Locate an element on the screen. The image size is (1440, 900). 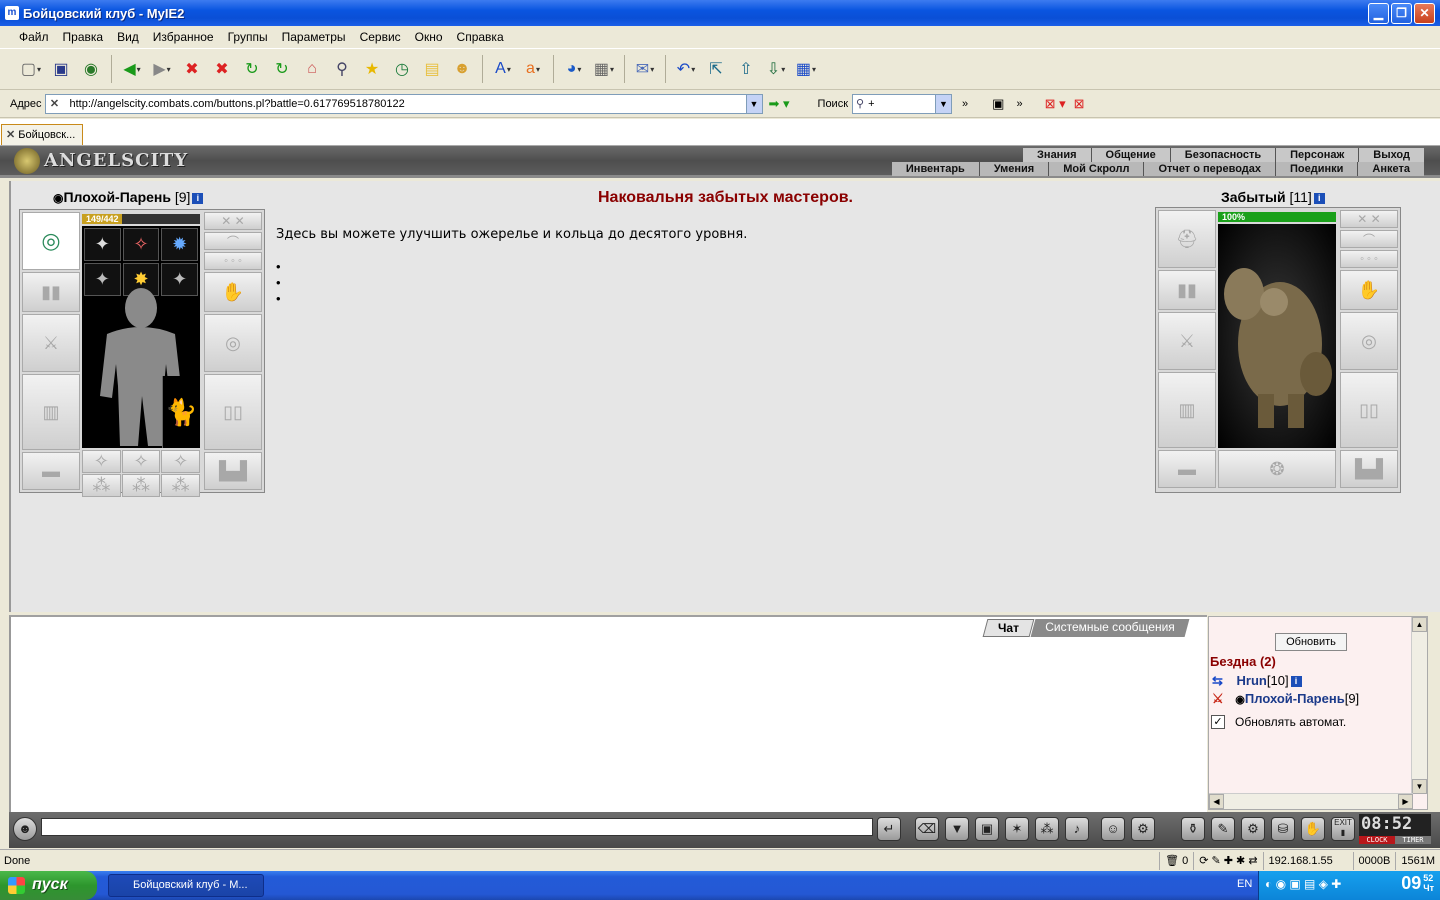
menu-edit: Правка is located at coordinates (83, 37).